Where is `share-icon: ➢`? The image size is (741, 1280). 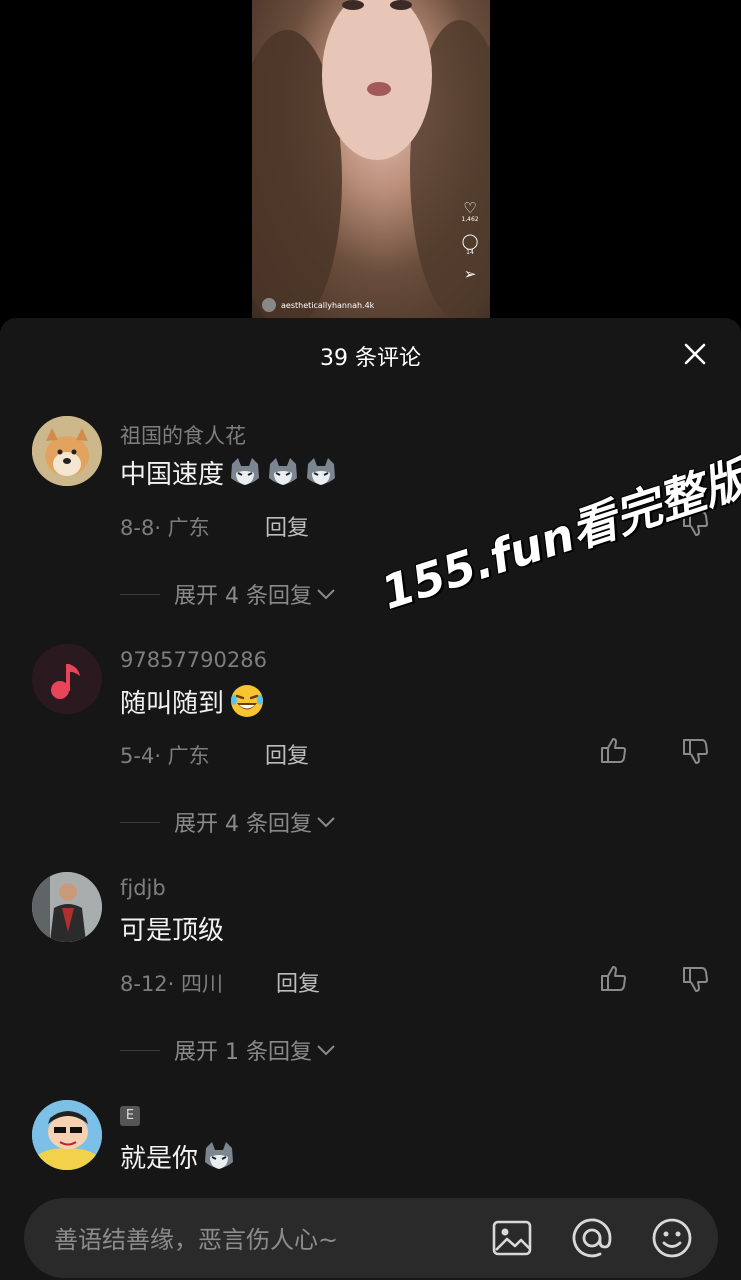
share-icon: ➢ is located at coordinates (470, 274).